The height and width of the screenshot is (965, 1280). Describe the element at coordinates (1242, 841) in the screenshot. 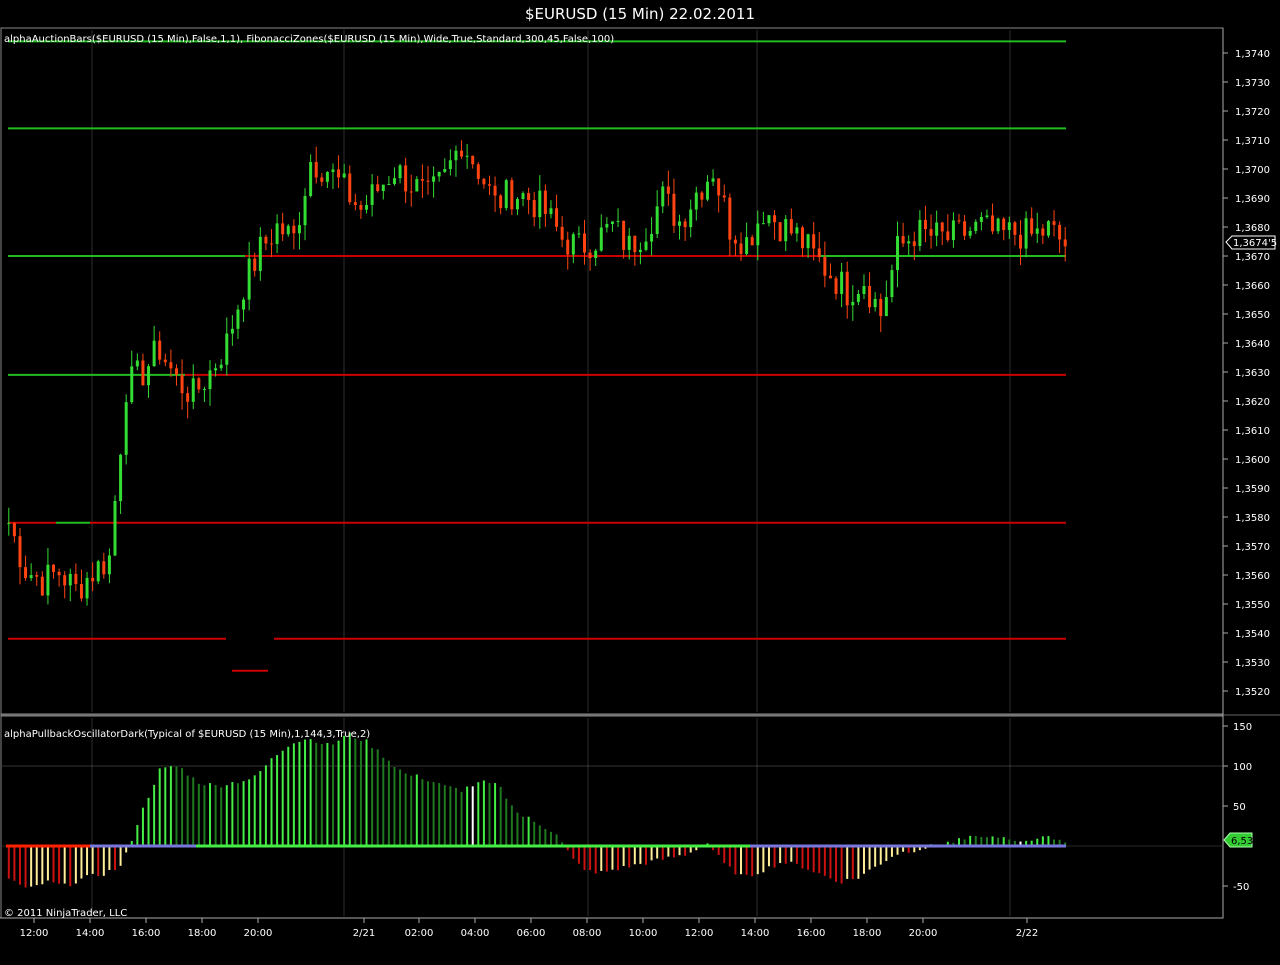

I see `current-osc-label: 6,53` at that location.